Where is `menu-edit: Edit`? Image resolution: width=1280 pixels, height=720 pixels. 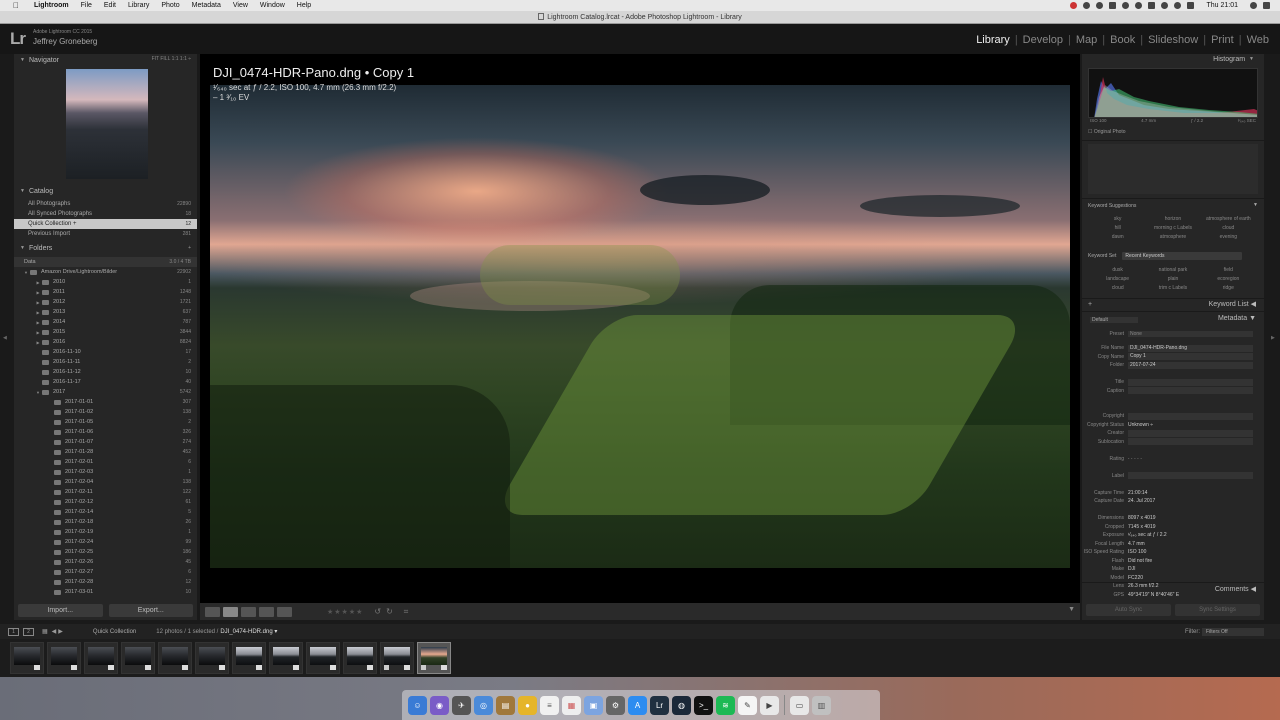
menu-edit: Edit is located at coordinates (110, 5).